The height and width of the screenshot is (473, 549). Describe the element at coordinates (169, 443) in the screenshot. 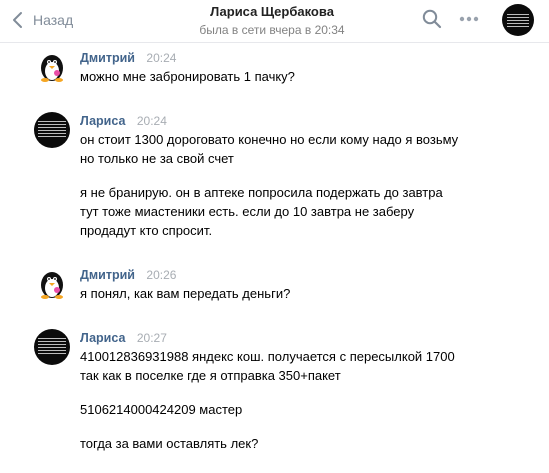

I see `message-paragraph: тогда за вами оставлять лек?` at that location.